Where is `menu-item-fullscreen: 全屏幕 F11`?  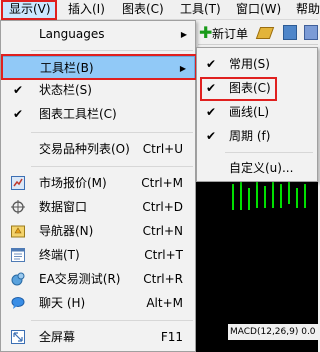 menu-item-fullscreen: 全屏幕 F11 is located at coordinates (98, 337).